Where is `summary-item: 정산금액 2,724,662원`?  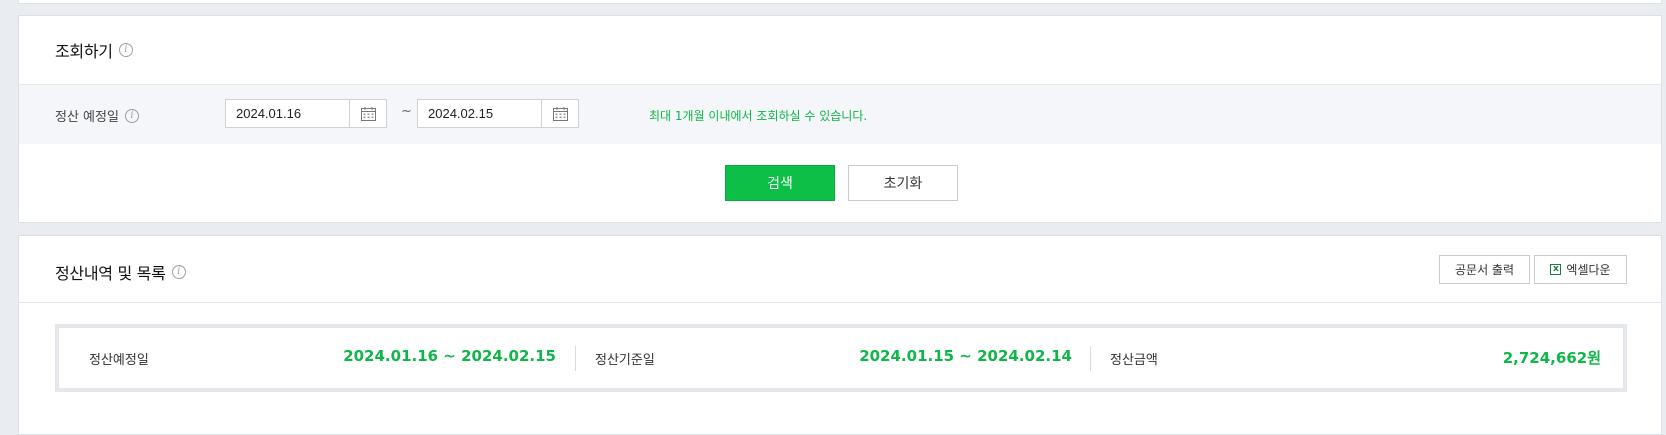 summary-item: 정산금액 2,724,662원 is located at coordinates (1358, 358).